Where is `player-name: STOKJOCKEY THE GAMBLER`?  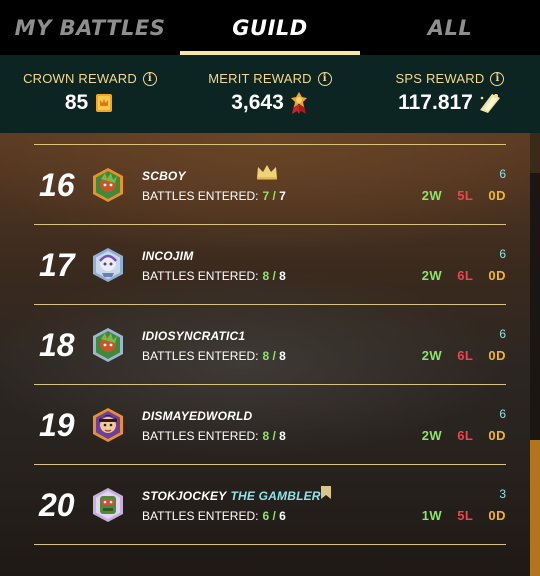 player-name: STOKJOCKEY THE GAMBLER is located at coordinates (231, 496).